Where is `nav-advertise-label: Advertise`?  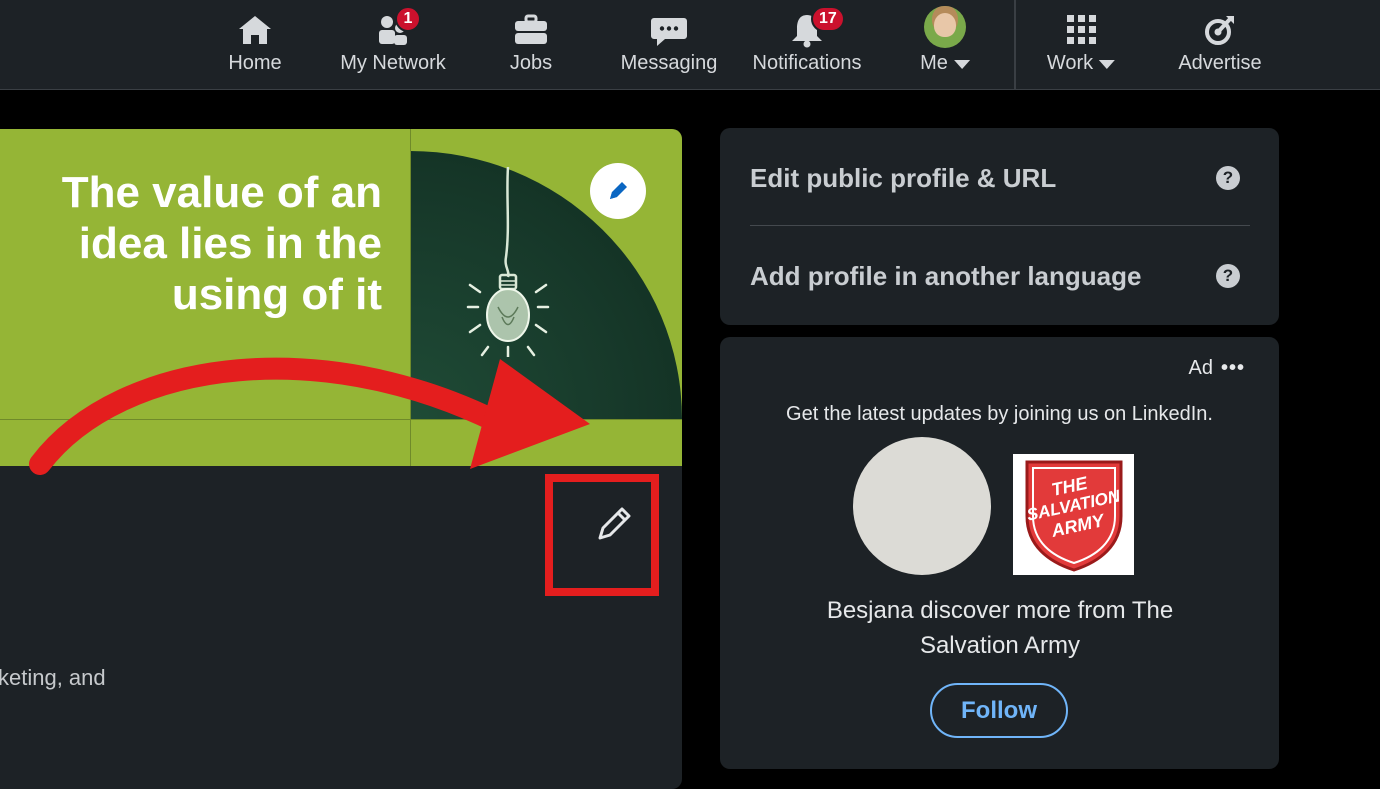 nav-advertise-label: Advertise is located at coordinates (1220, 63).